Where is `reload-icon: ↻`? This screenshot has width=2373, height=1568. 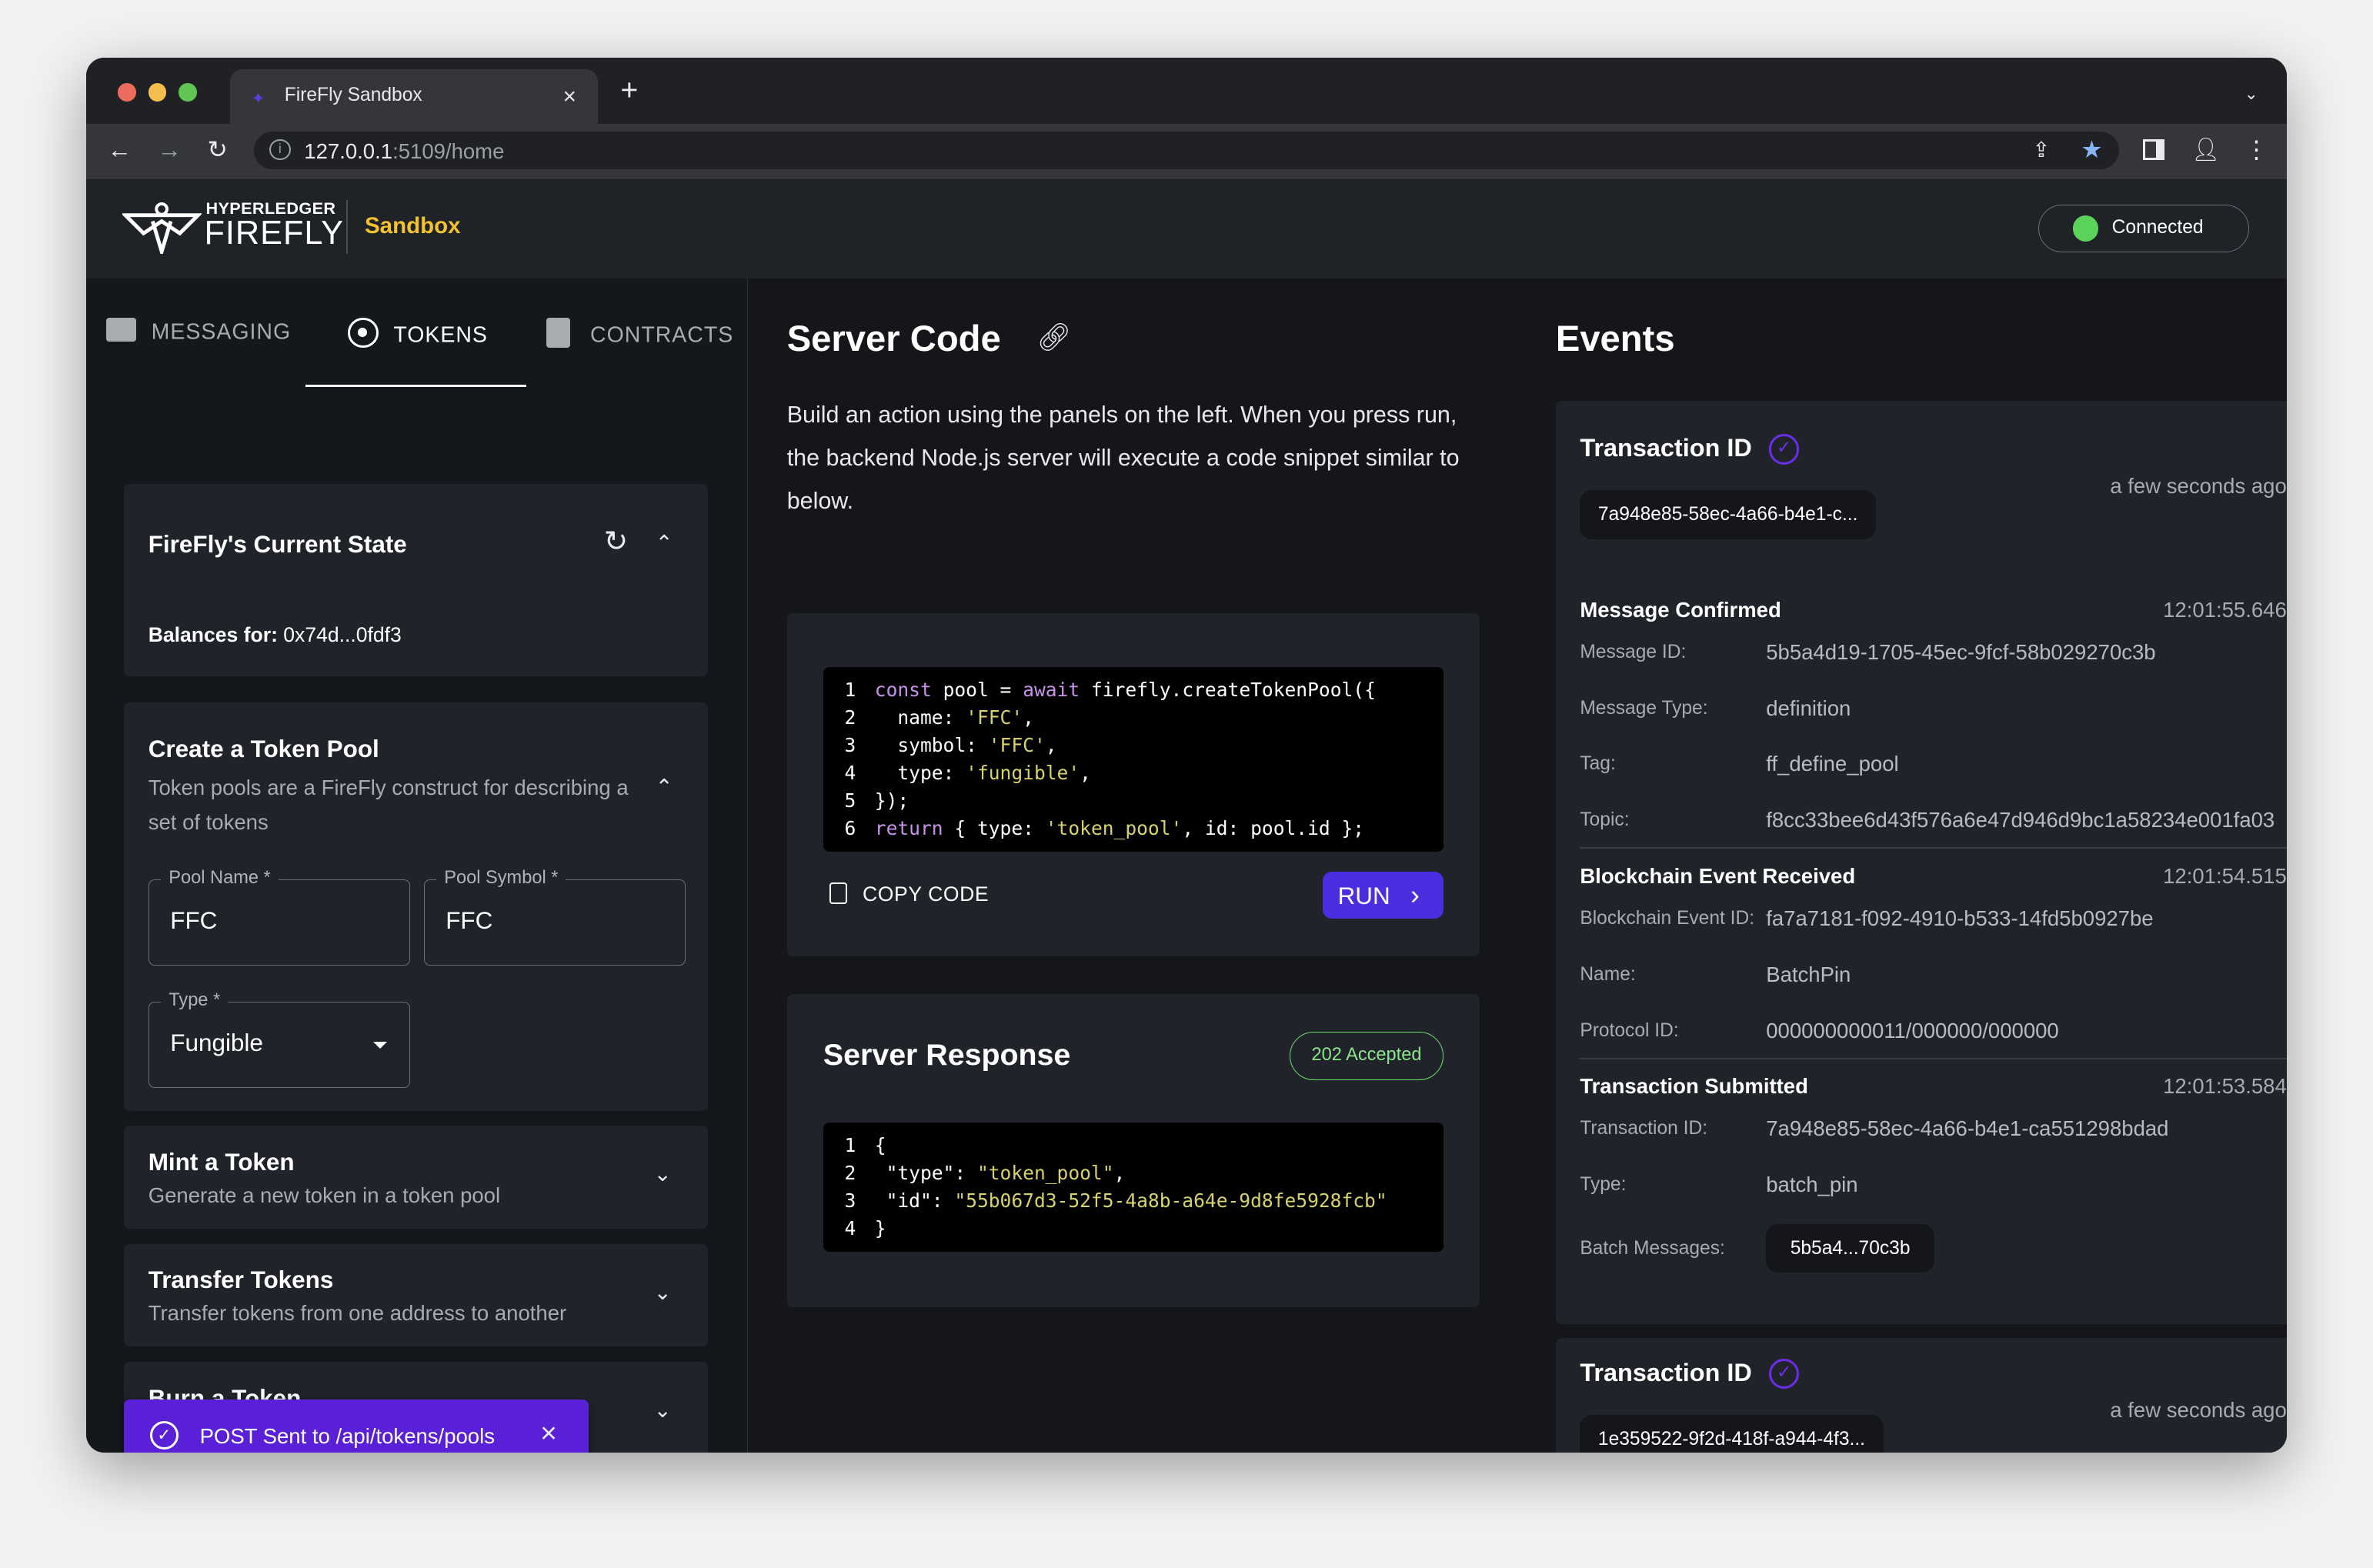
reload-icon: ↻ is located at coordinates (217, 150).